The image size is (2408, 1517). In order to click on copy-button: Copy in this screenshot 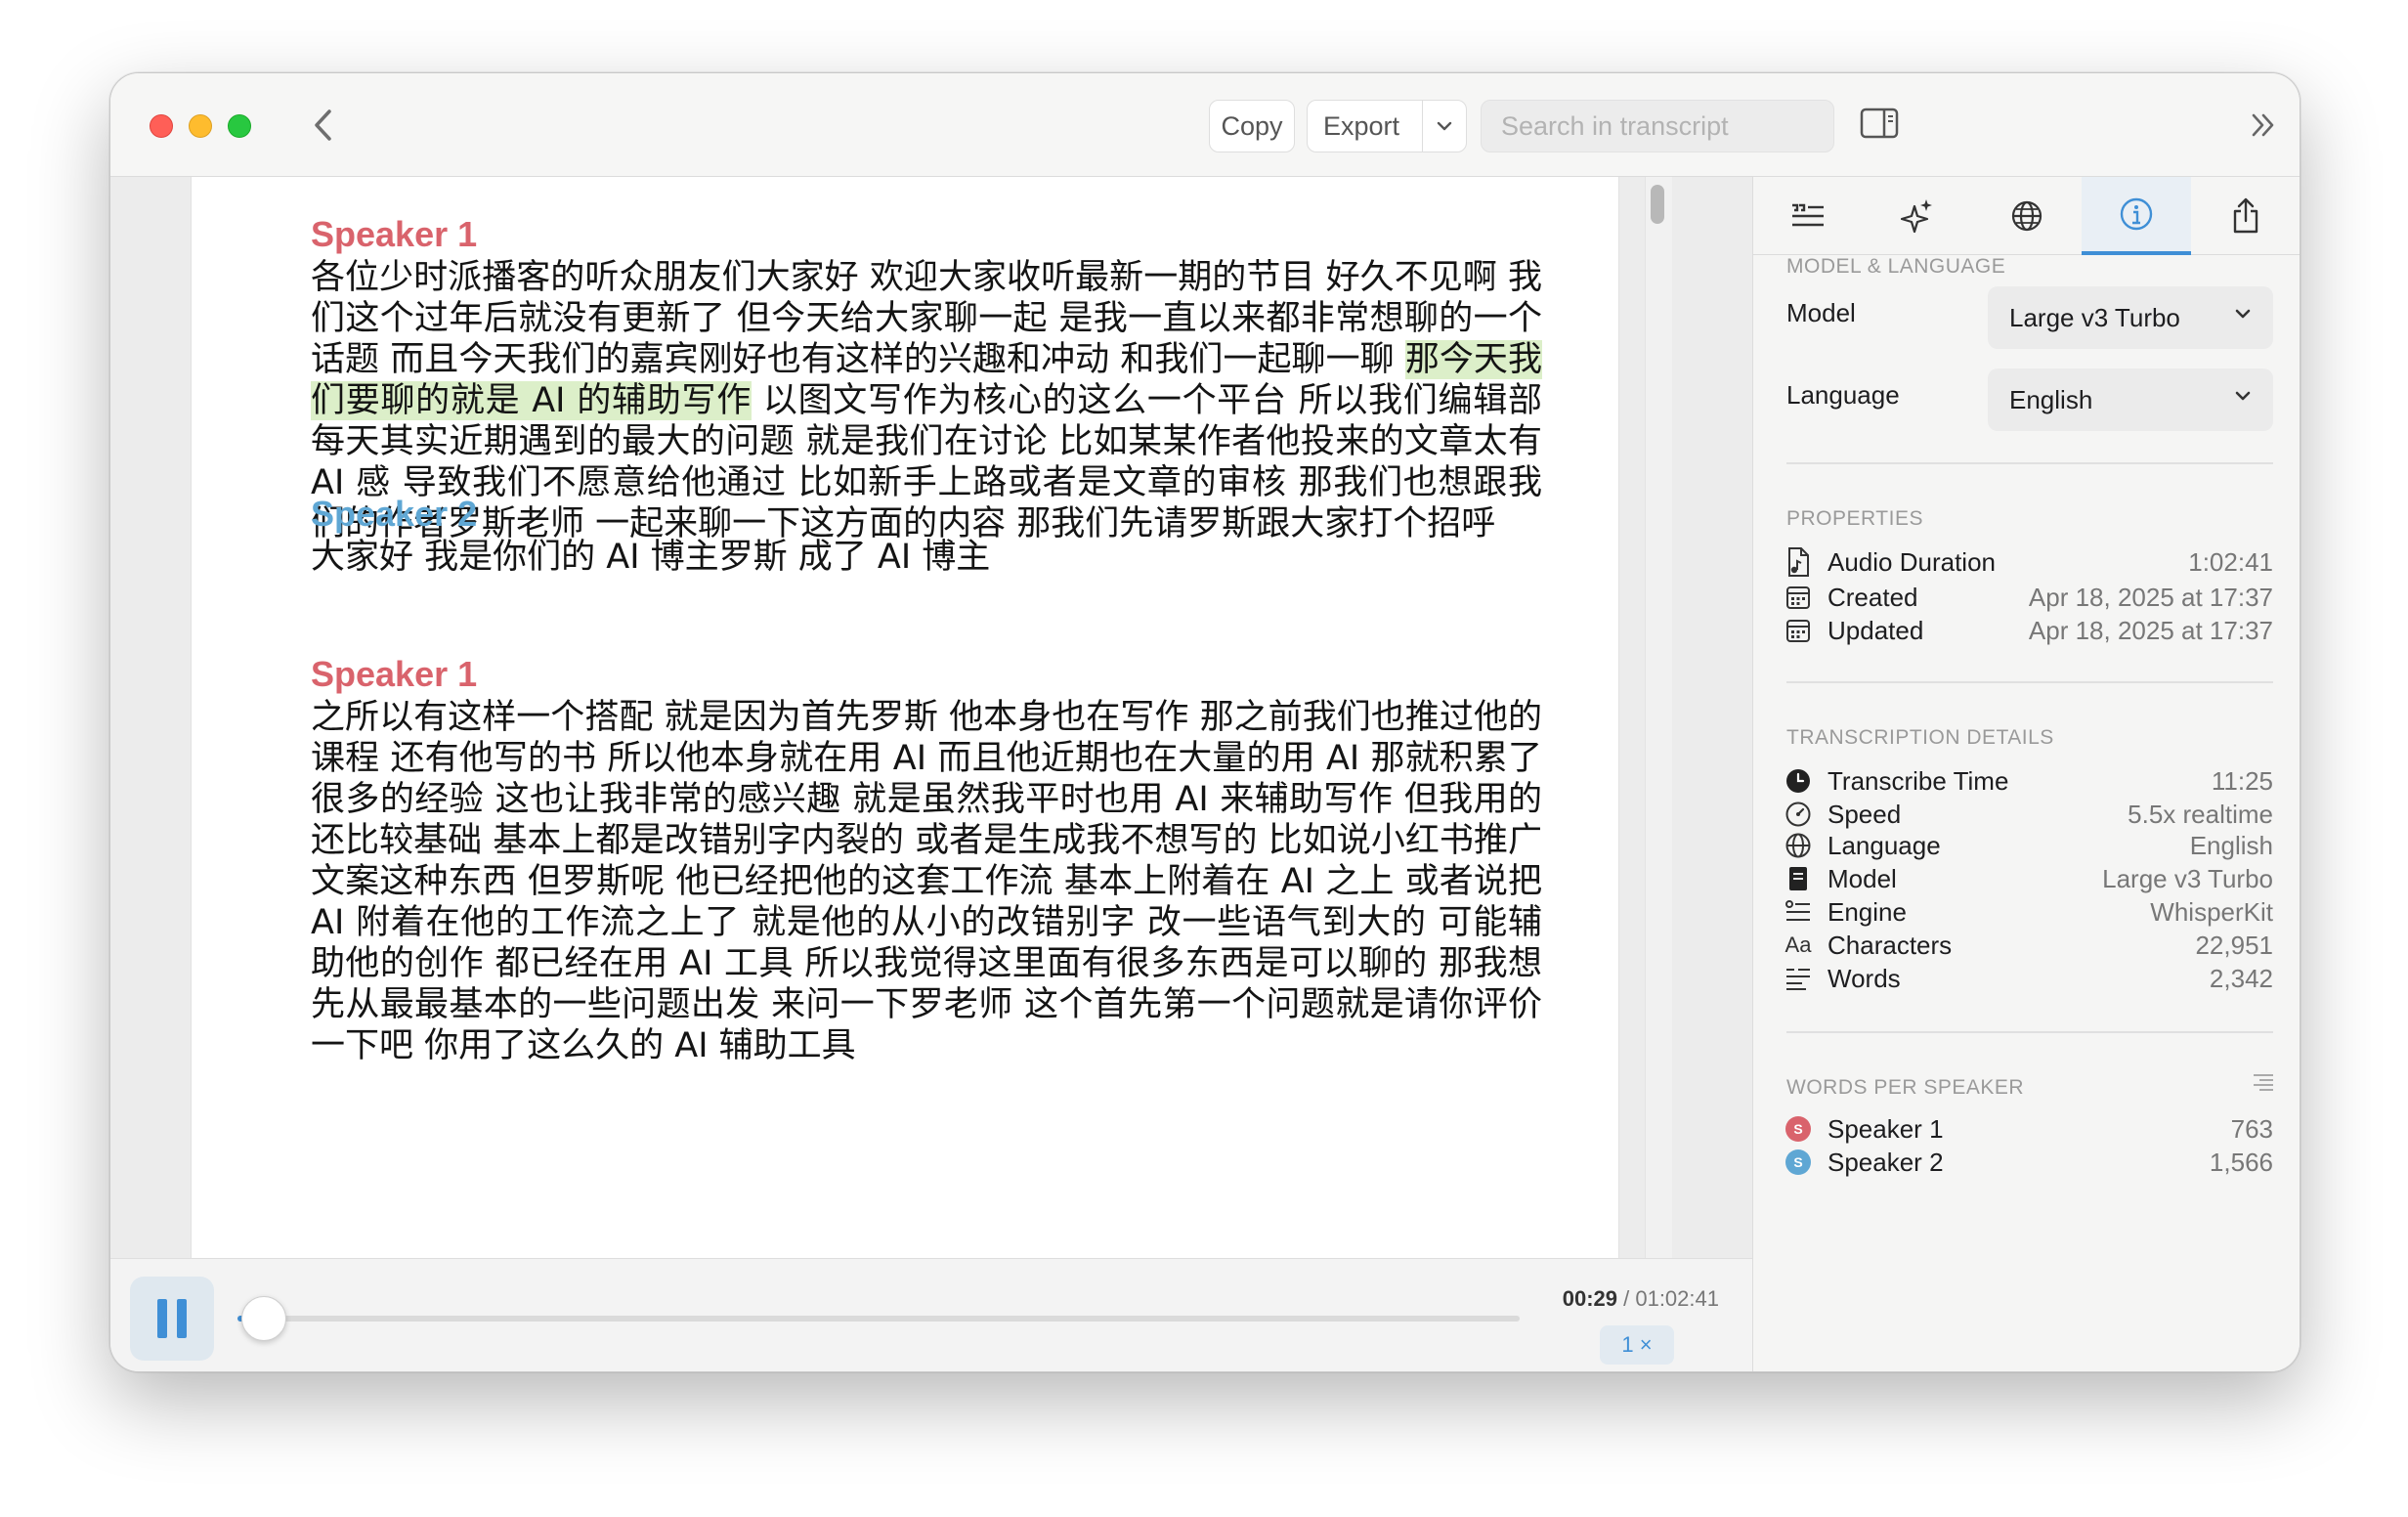, I will do `click(1252, 126)`.